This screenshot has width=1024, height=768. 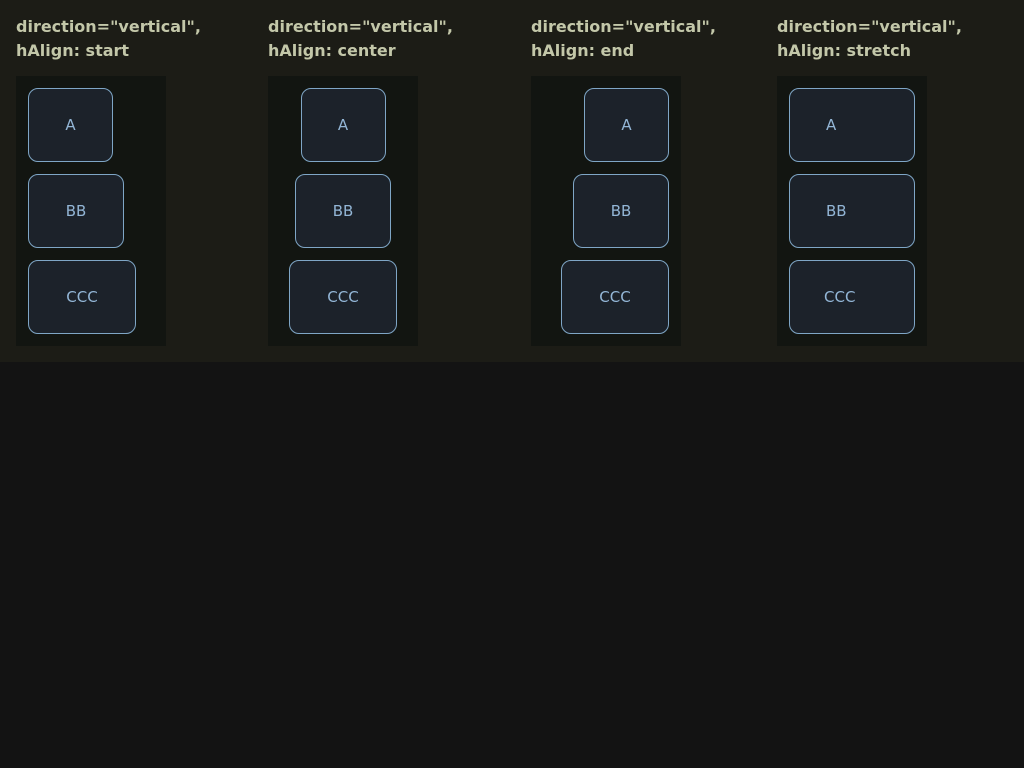 I want to click on column-title: direction="vertical", hAlign: end, so click(x=651, y=39).